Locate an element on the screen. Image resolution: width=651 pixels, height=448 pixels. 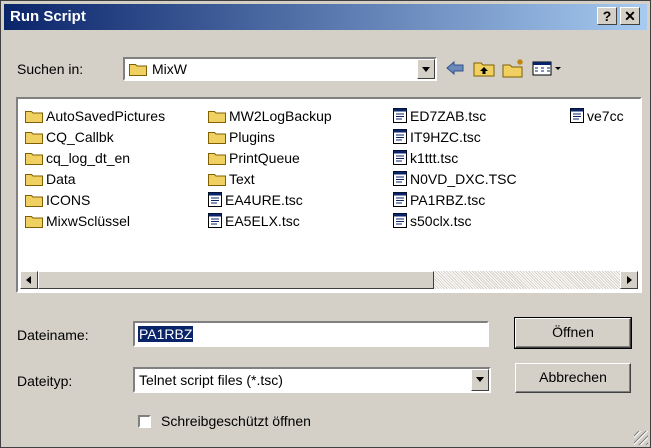
resize-grip is located at coordinates (641, 438).